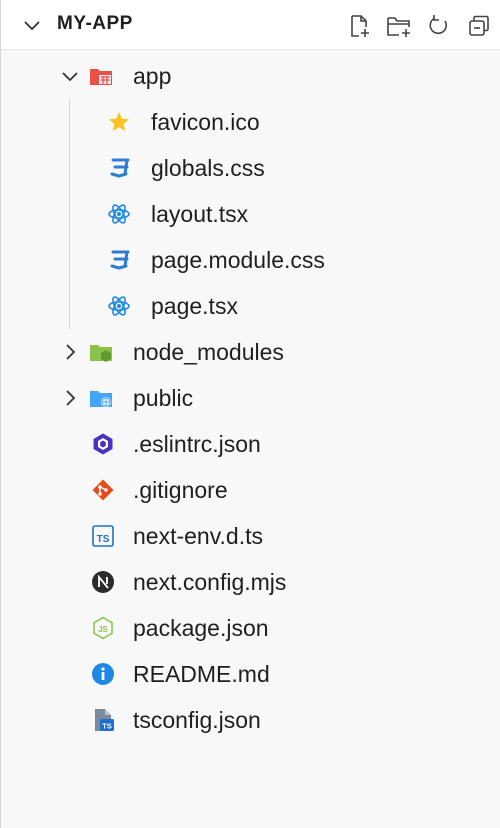  I want to click on tree-file-row: favicon.ico, so click(250, 122).